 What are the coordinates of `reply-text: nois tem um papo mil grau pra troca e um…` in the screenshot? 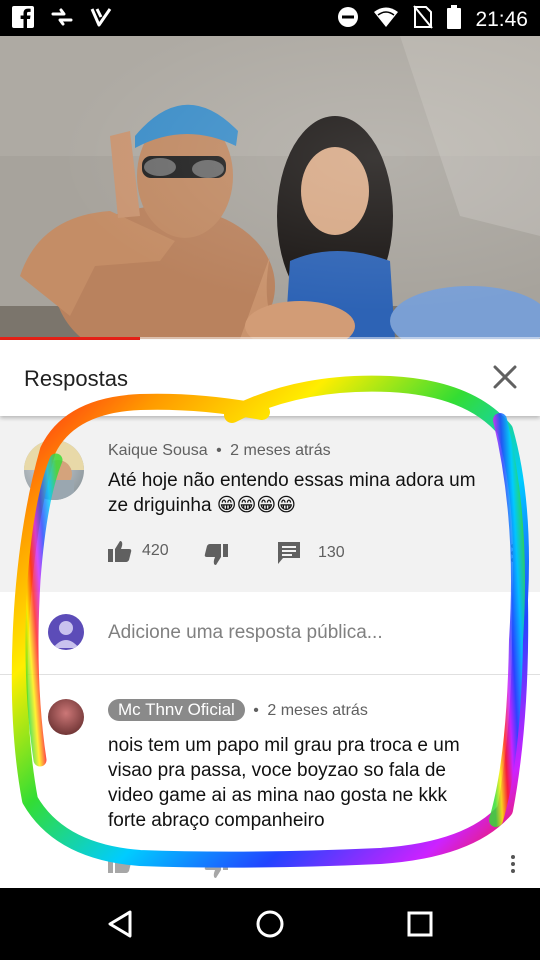 It's located at (318, 783).